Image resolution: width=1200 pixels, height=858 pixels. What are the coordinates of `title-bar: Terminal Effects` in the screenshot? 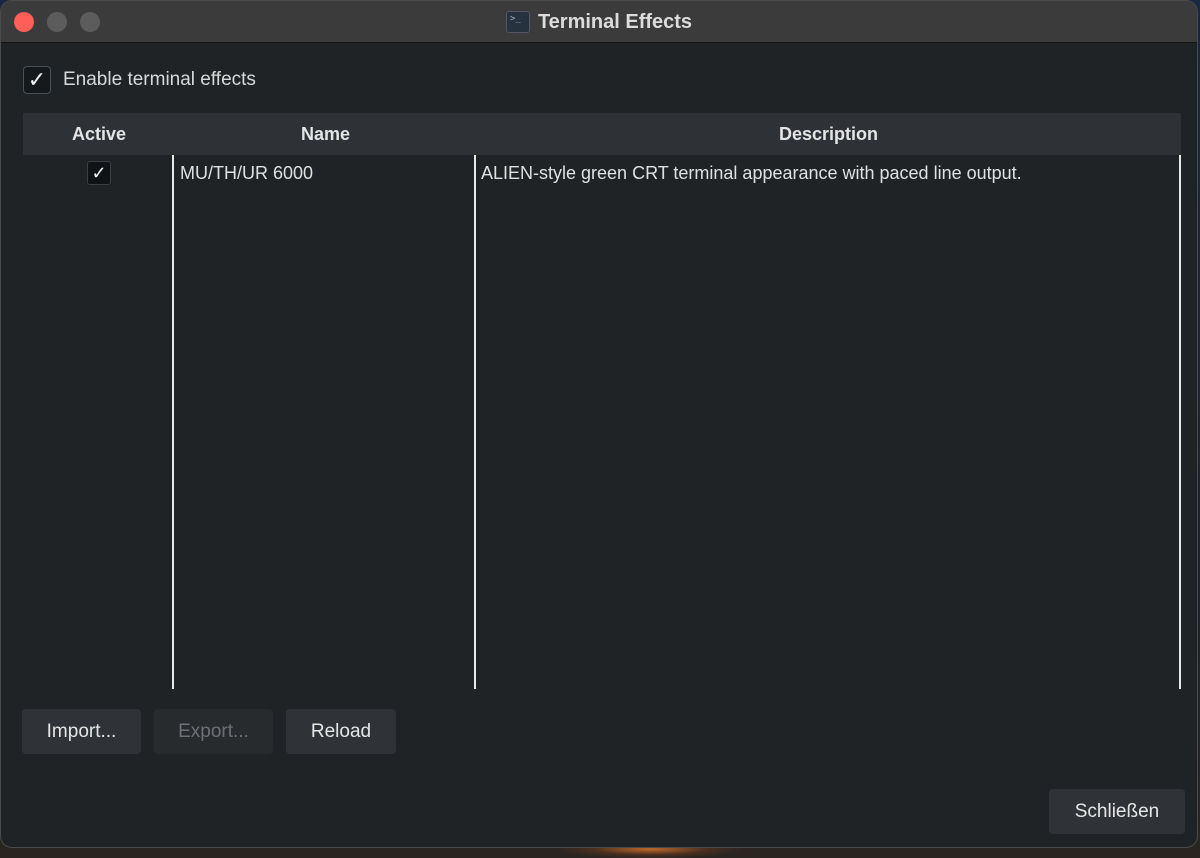 It's located at (599, 22).